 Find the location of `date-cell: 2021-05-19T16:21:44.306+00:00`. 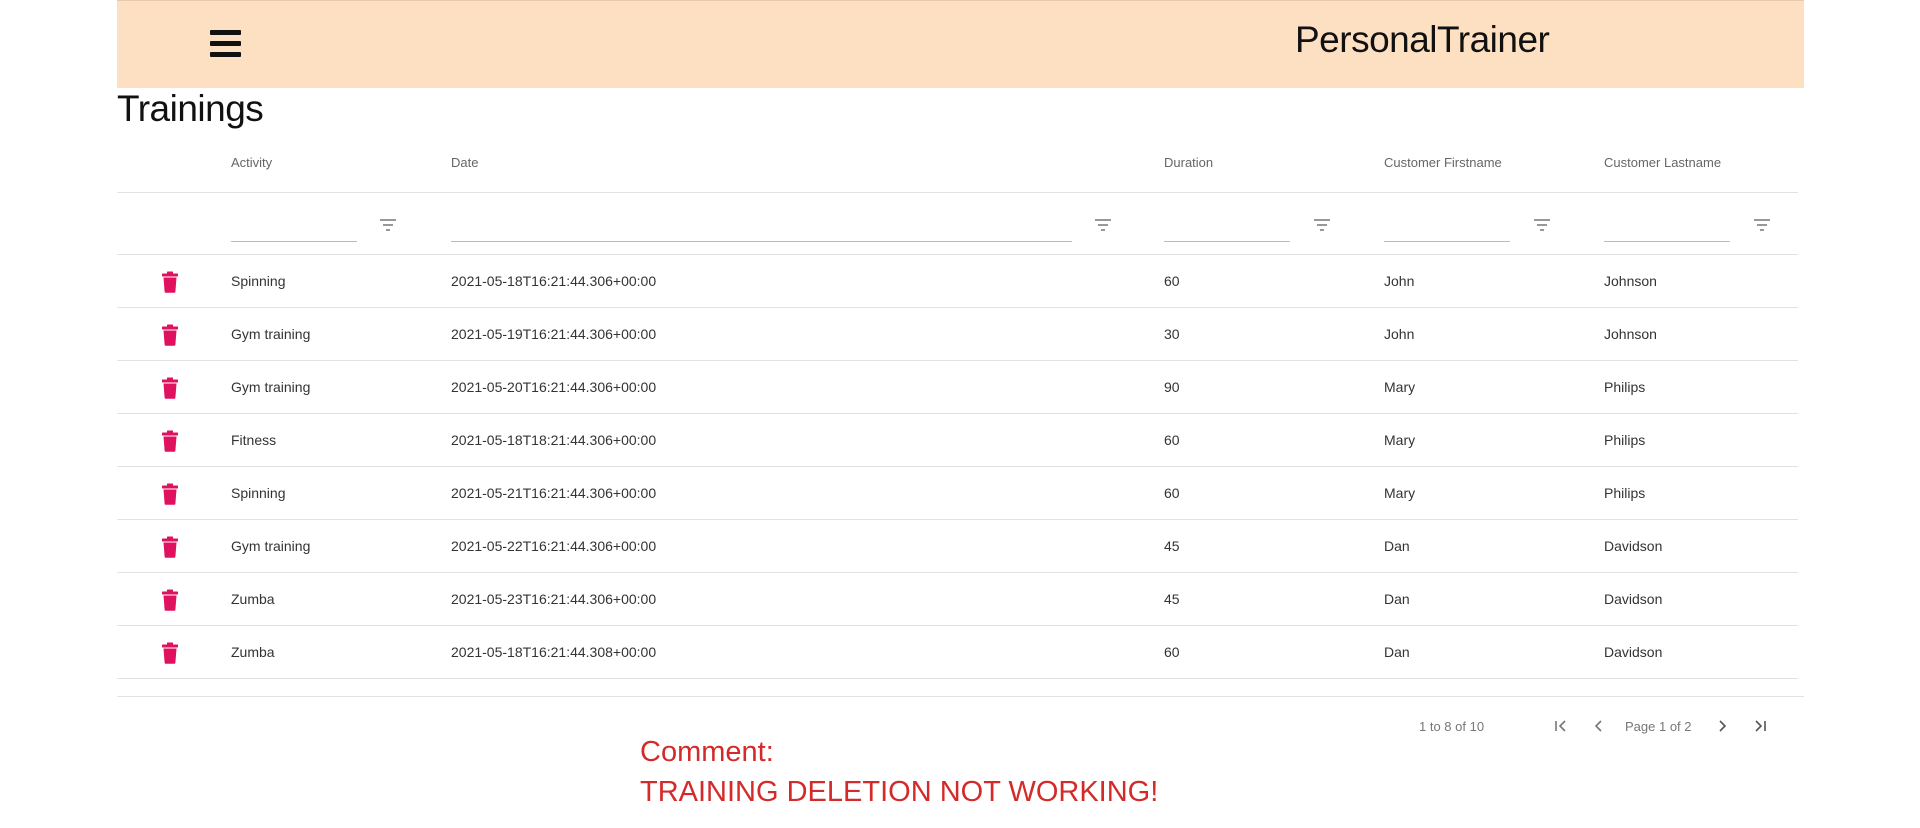

date-cell: 2021-05-19T16:21:44.306+00:00 is located at coordinates (554, 334).